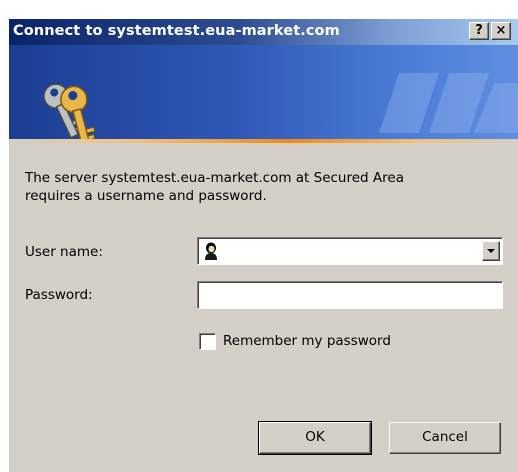  What do you see at coordinates (211, 251) in the screenshot?
I see `user-icon` at bounding box center [211, 251].